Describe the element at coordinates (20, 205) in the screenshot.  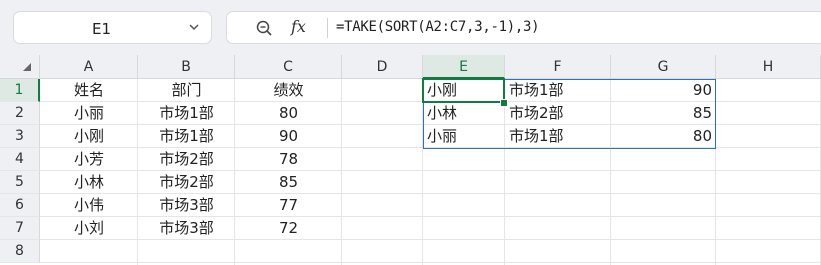
I see `row-header-6: 6` at that location.